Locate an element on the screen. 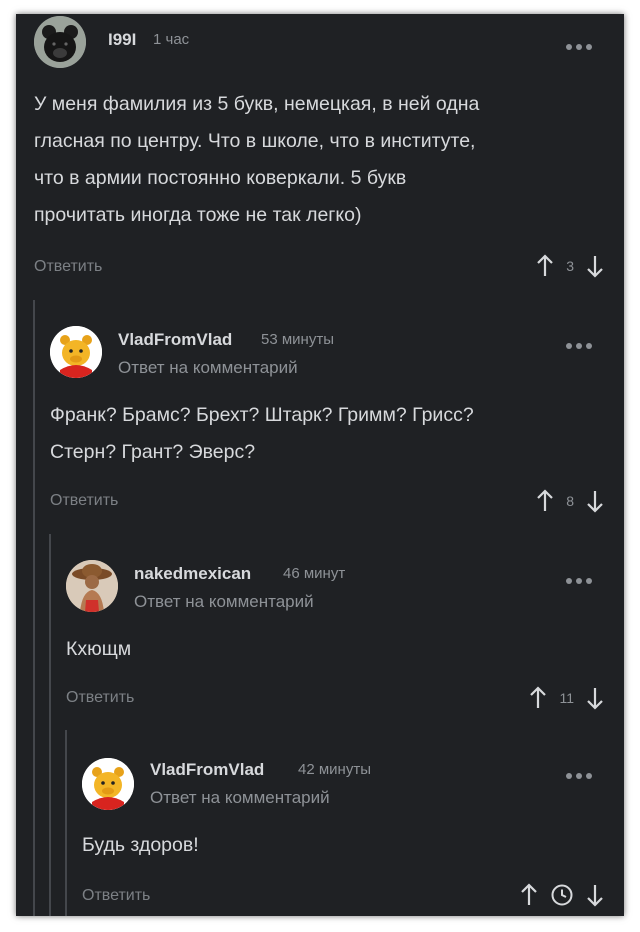  vote-score: 11 is located at coordinates (566, 698).